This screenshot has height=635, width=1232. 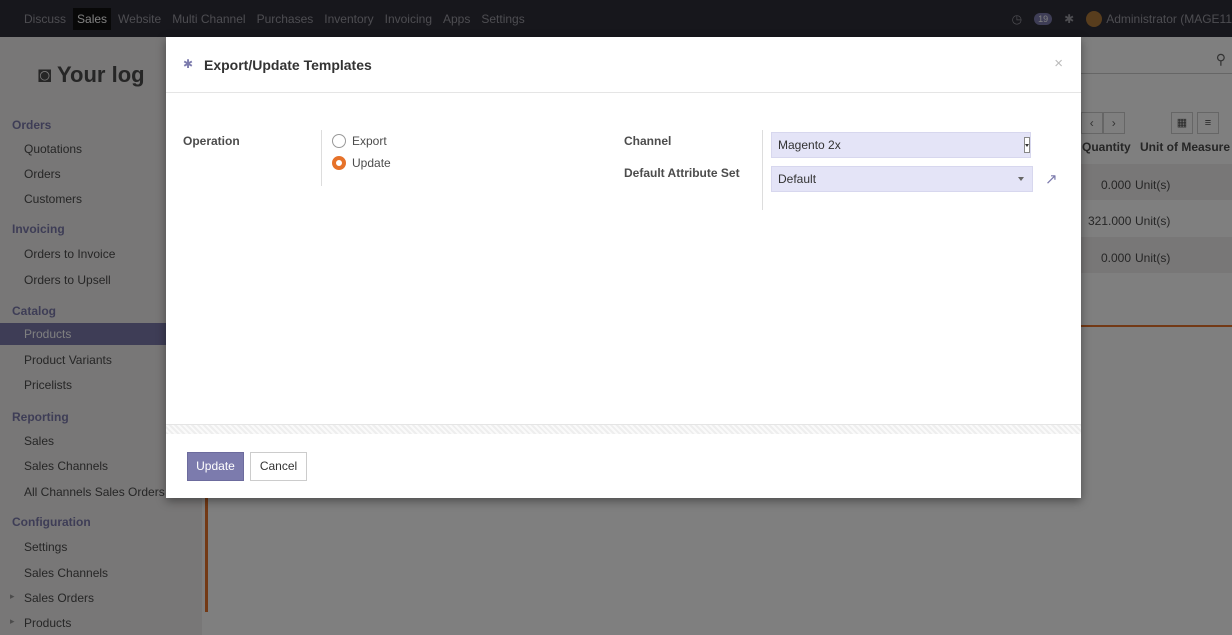 What do you see at coordinates (371, 163) in the screenshot?
I see `update-label: Update` at bounding box center [371, 163].